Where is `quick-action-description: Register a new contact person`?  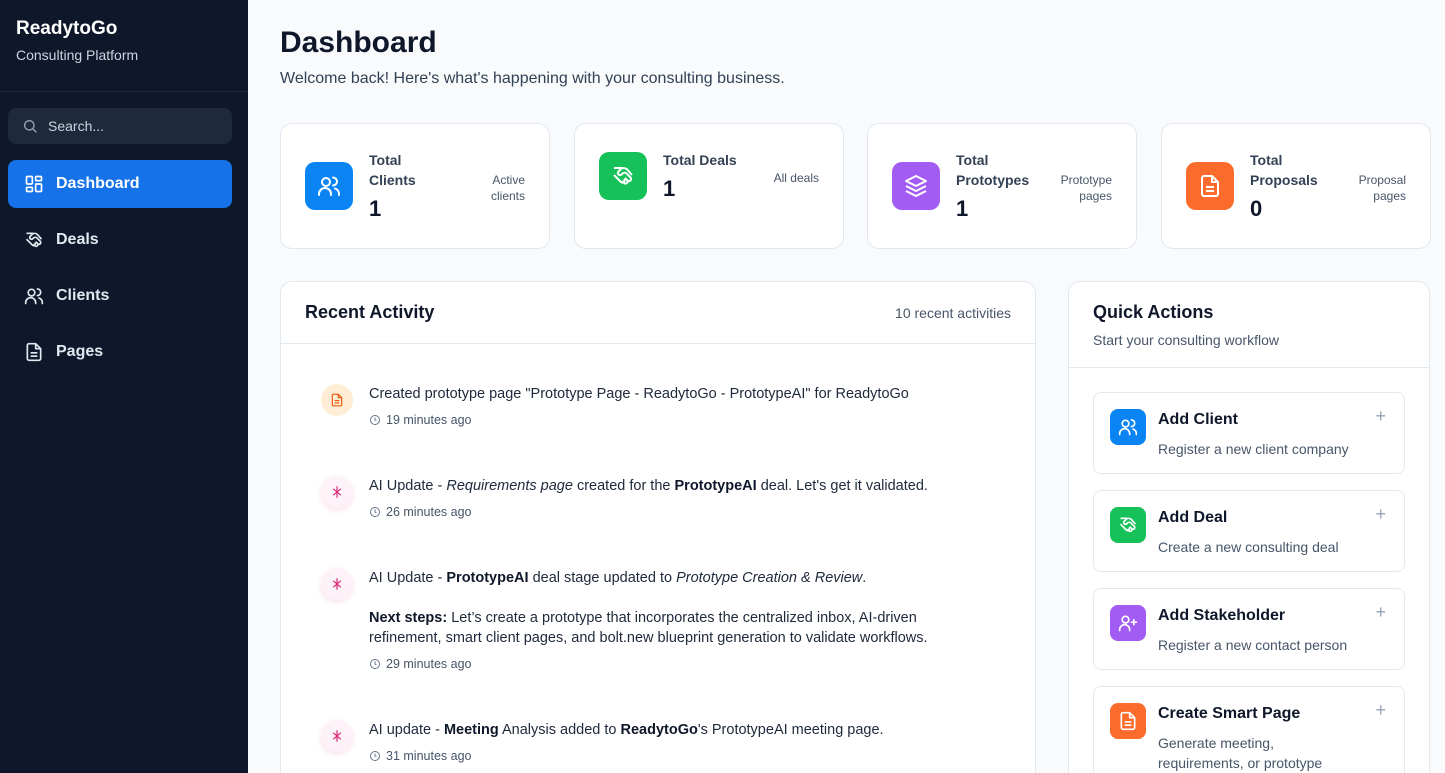 quick-action-description: Register a new contact person is located at coordinates (1253, 645).